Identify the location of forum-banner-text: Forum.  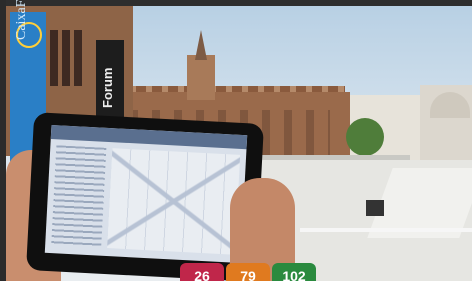
(107, 87).